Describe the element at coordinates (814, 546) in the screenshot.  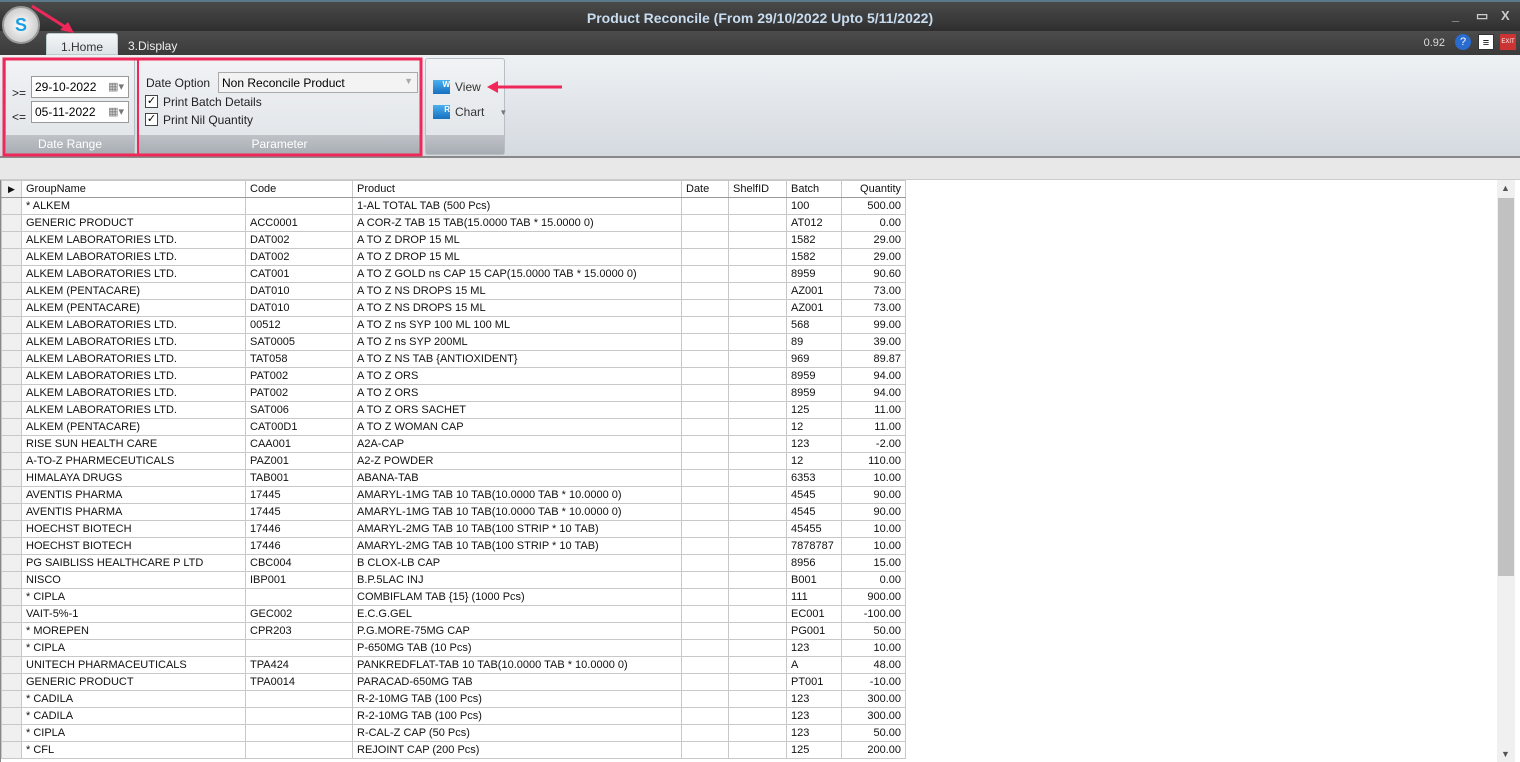
I see `cell-batch: 7878787` at that location.